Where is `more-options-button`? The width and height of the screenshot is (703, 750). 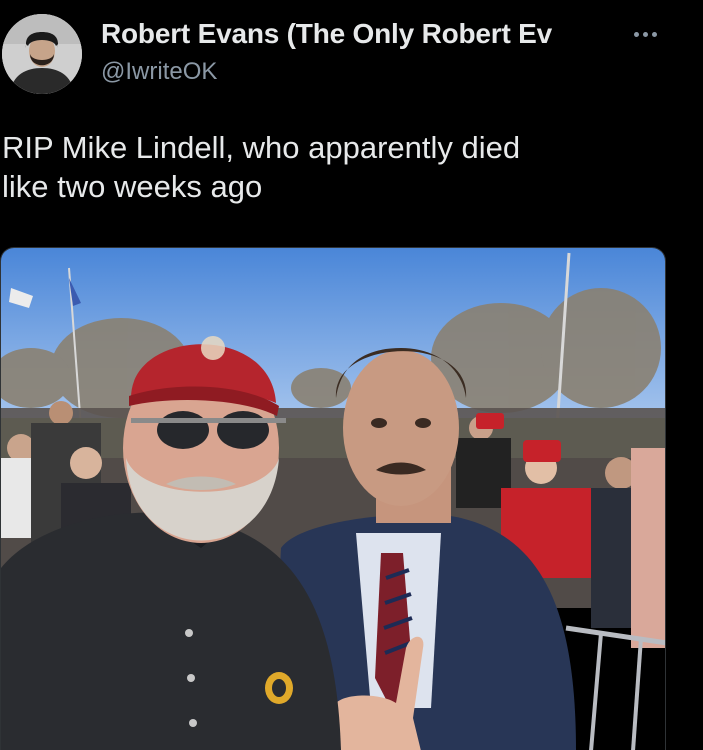
more-options-button is located at coordinates (645, 34).